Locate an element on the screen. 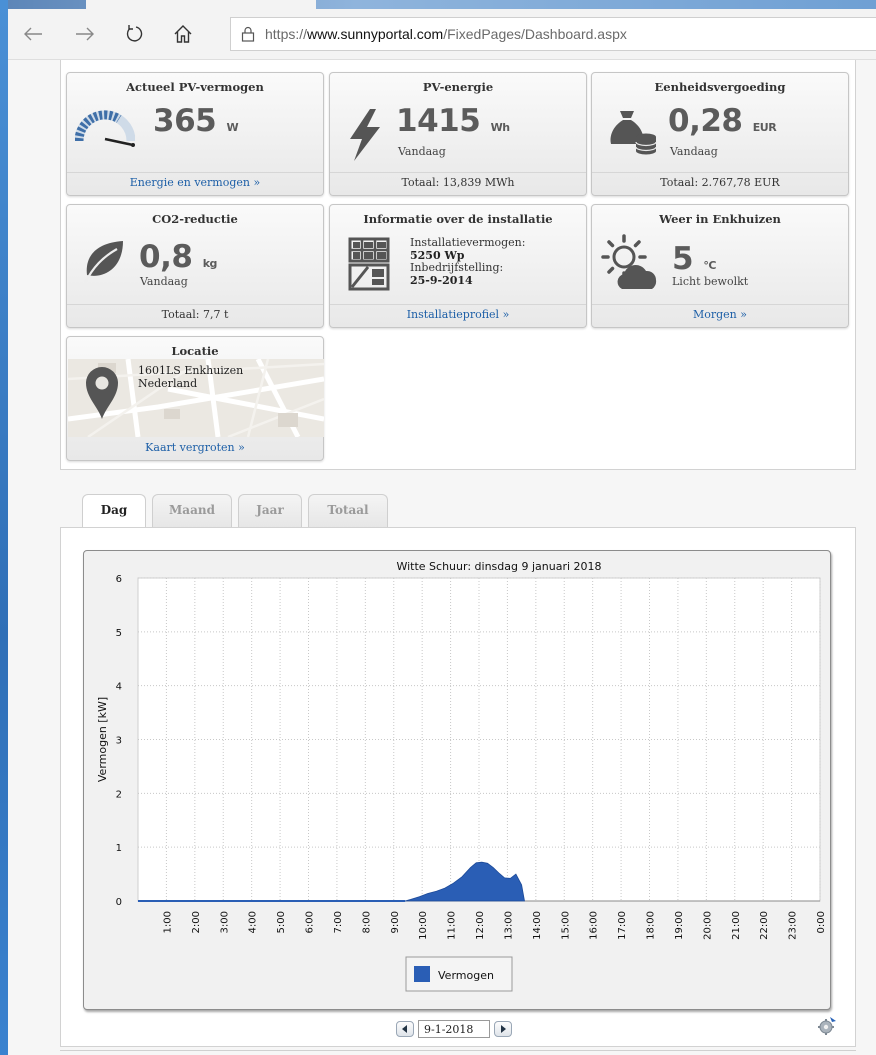  location-map: 1601LS Enkhuizen Nederland is located at coordinates (196, 398).